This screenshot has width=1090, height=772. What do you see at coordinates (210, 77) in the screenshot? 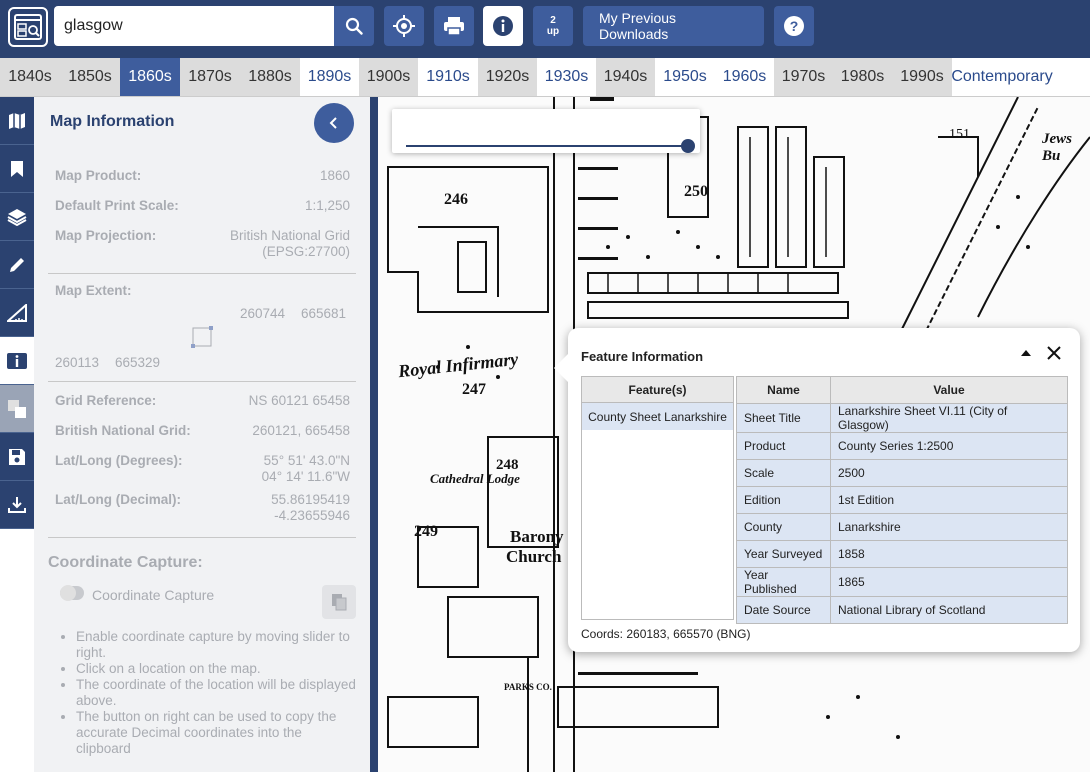
I see `decade-tab-1870s: 1870s` at bounding box center [210, 77].